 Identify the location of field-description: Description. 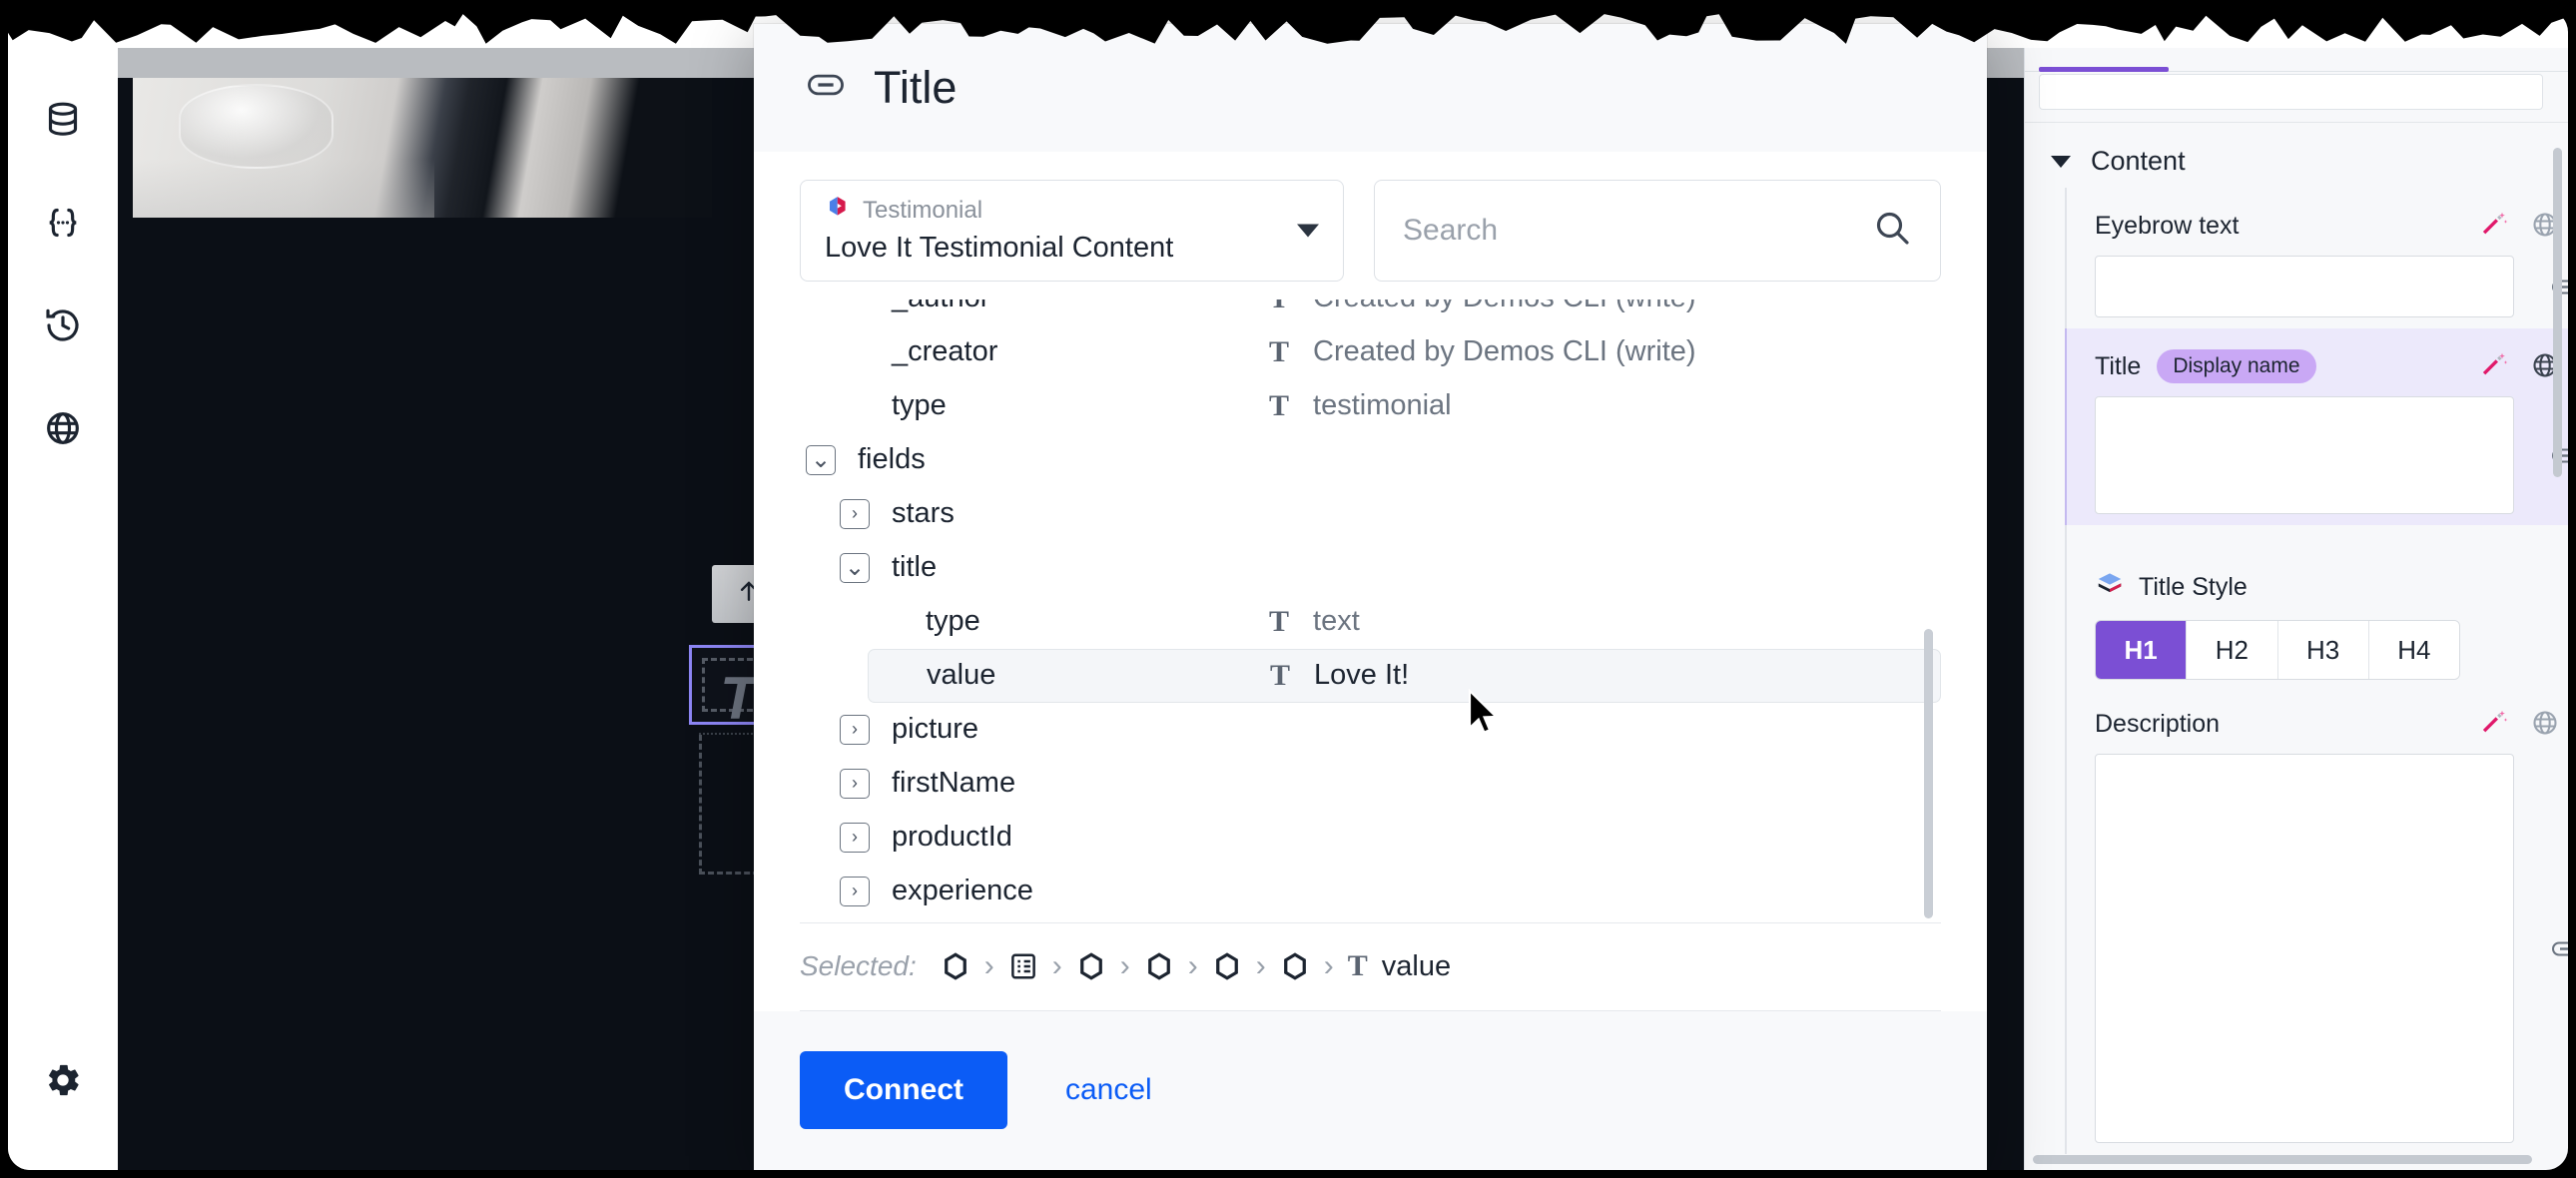
(2316, 920).